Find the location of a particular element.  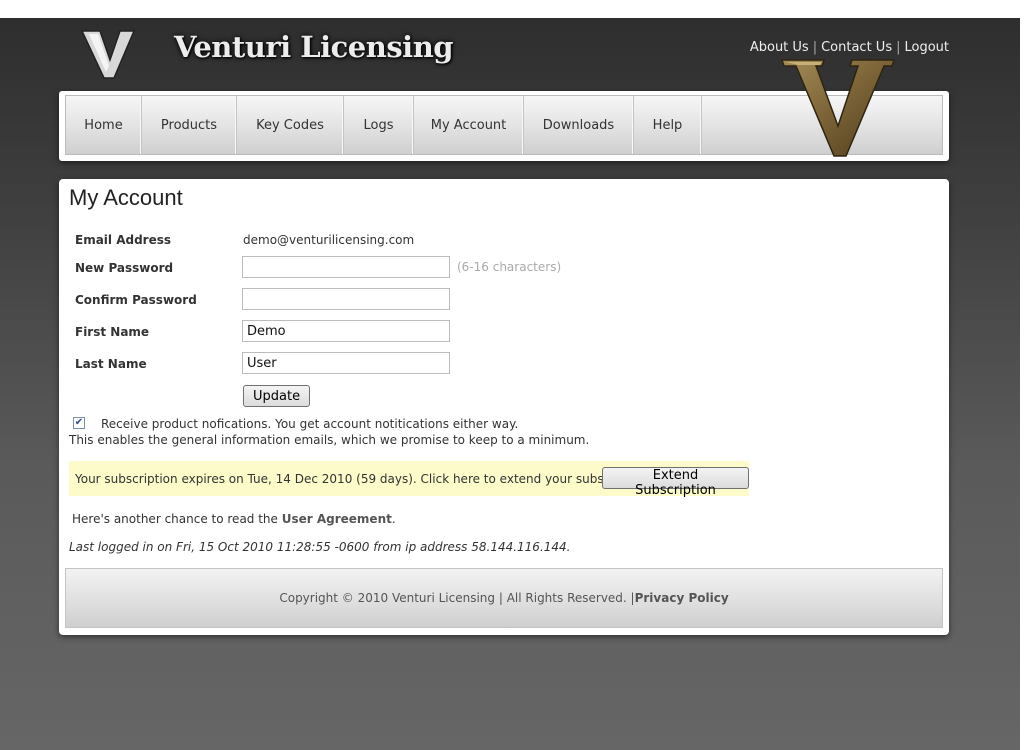

confirm-password-field is located at coordinates (346, 299).